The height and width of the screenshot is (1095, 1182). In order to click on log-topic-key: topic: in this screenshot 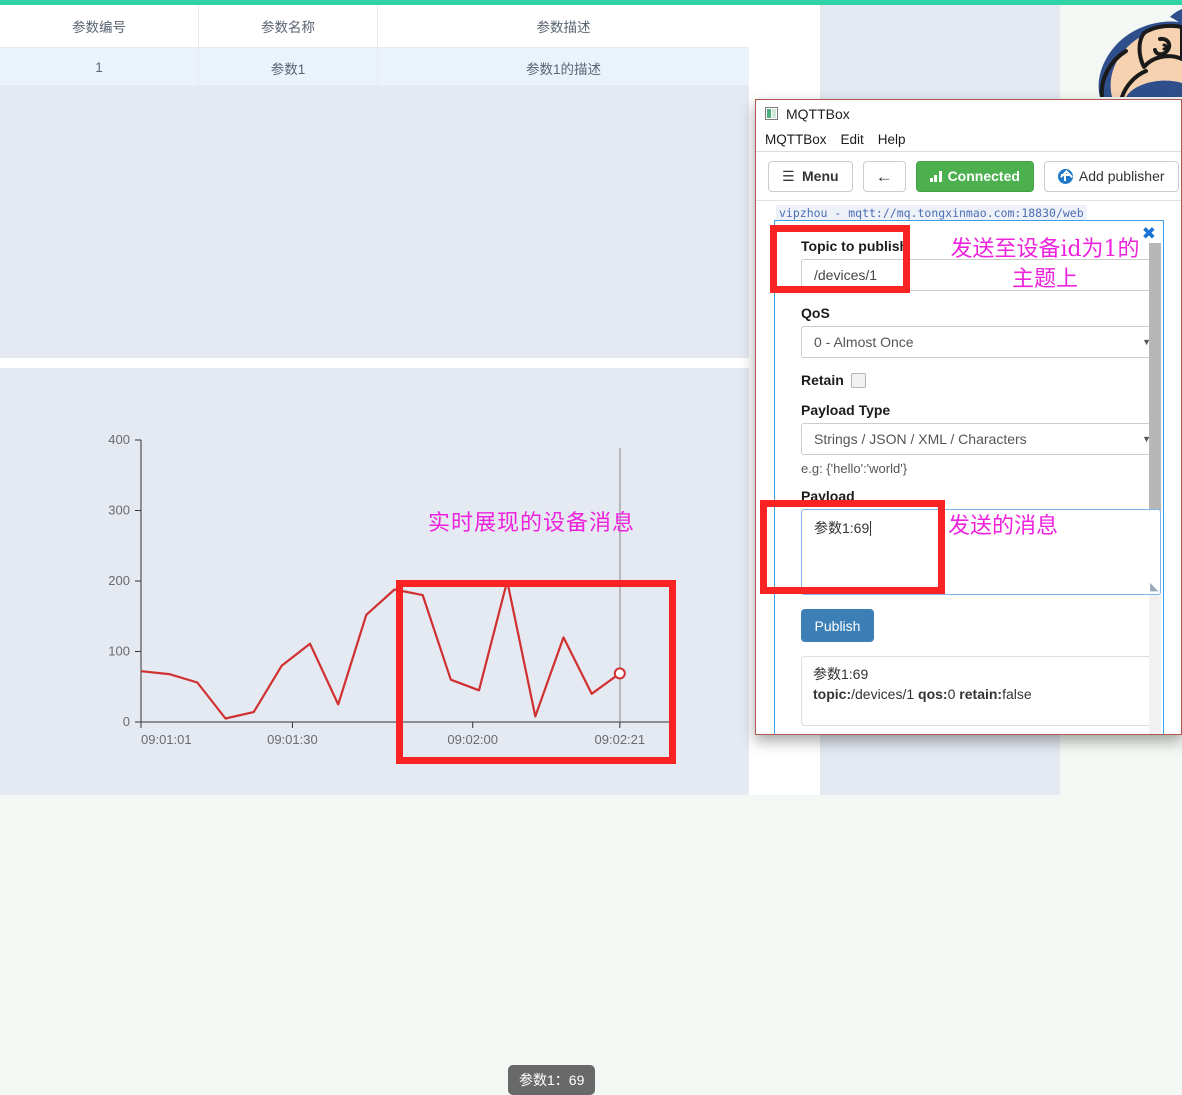, I will do `click(832, 694)`.